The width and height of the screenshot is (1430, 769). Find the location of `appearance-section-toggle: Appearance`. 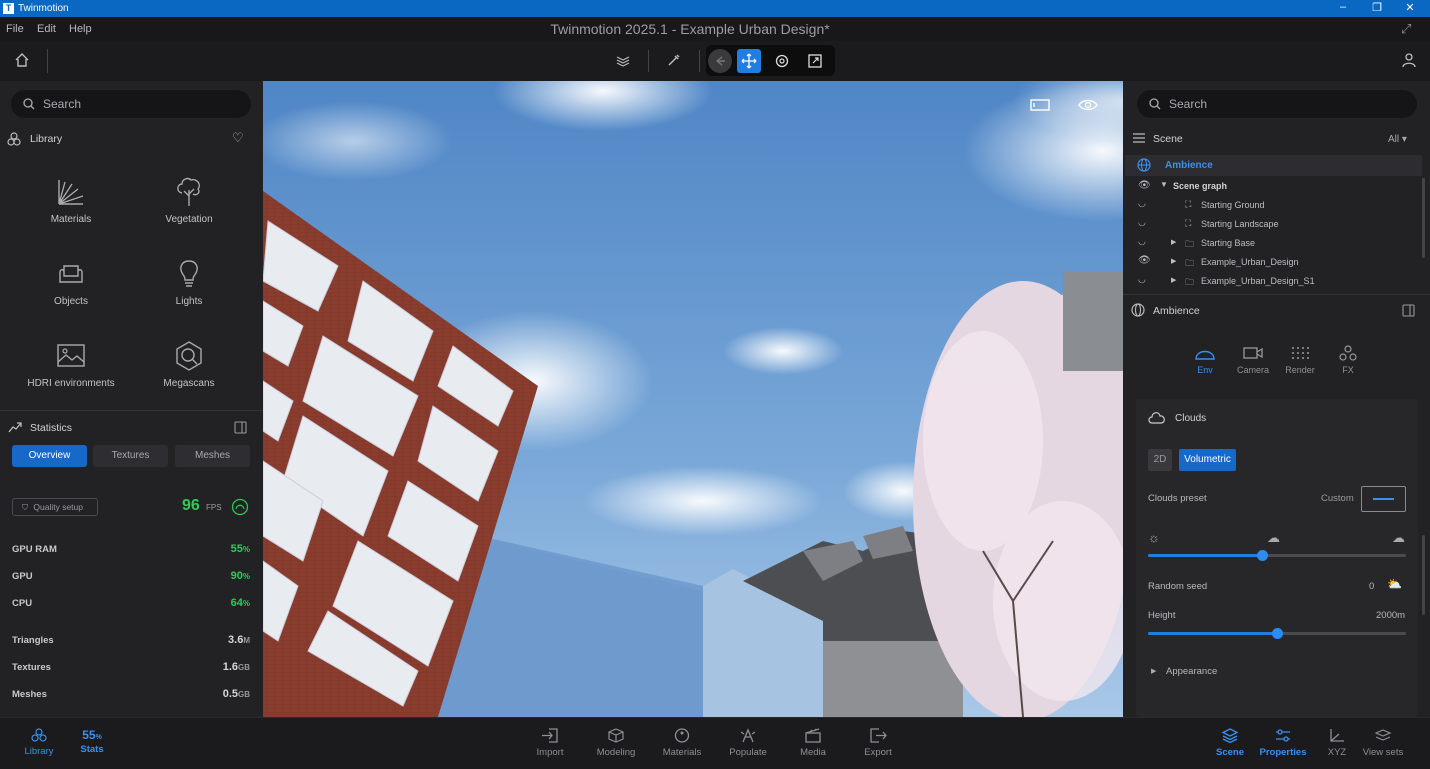

appearance-section-toggle: Appearance is located at coordinates (1191, 671).